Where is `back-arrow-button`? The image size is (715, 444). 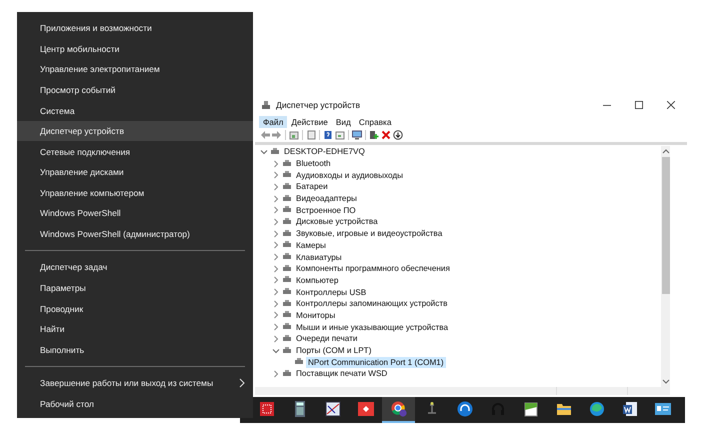 back-arrow-button is located at coordinates (265, 135).